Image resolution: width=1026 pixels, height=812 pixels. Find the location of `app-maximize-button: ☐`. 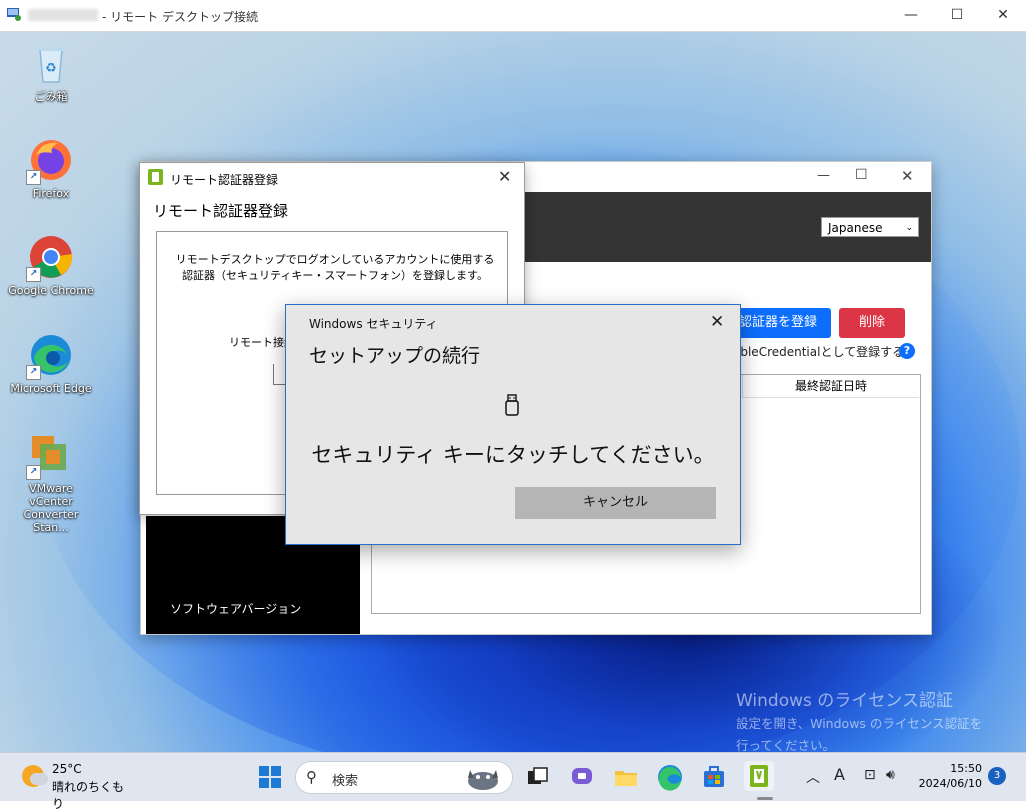

app-maximize-button: ☐ is located at coordinates (861, 175).